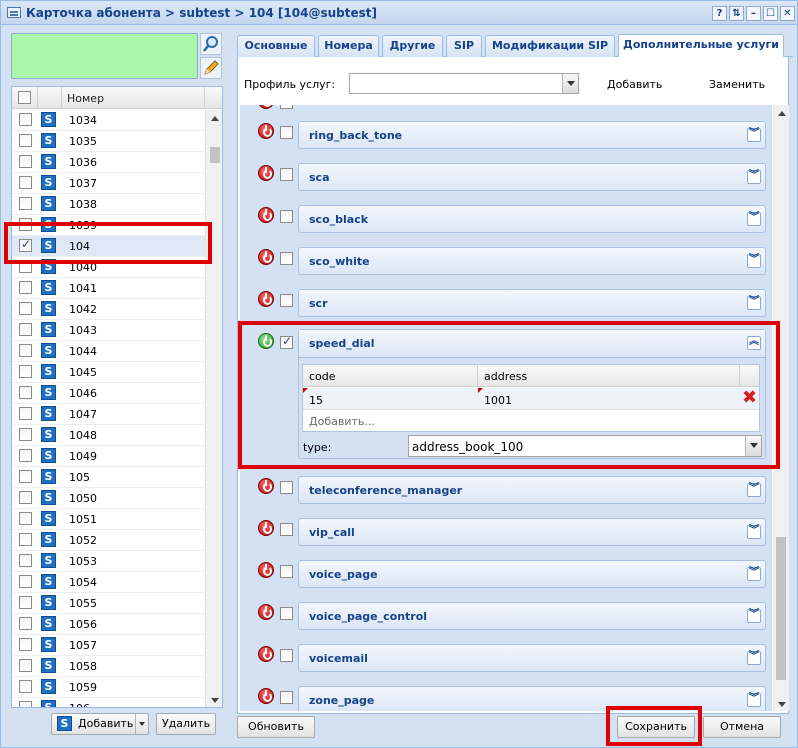 This screenshot has width=798, height=748. What do you see at coordinates (108, 246) in the screenshot?
I see `list-item: S 104` at bounding box center [108, 246].